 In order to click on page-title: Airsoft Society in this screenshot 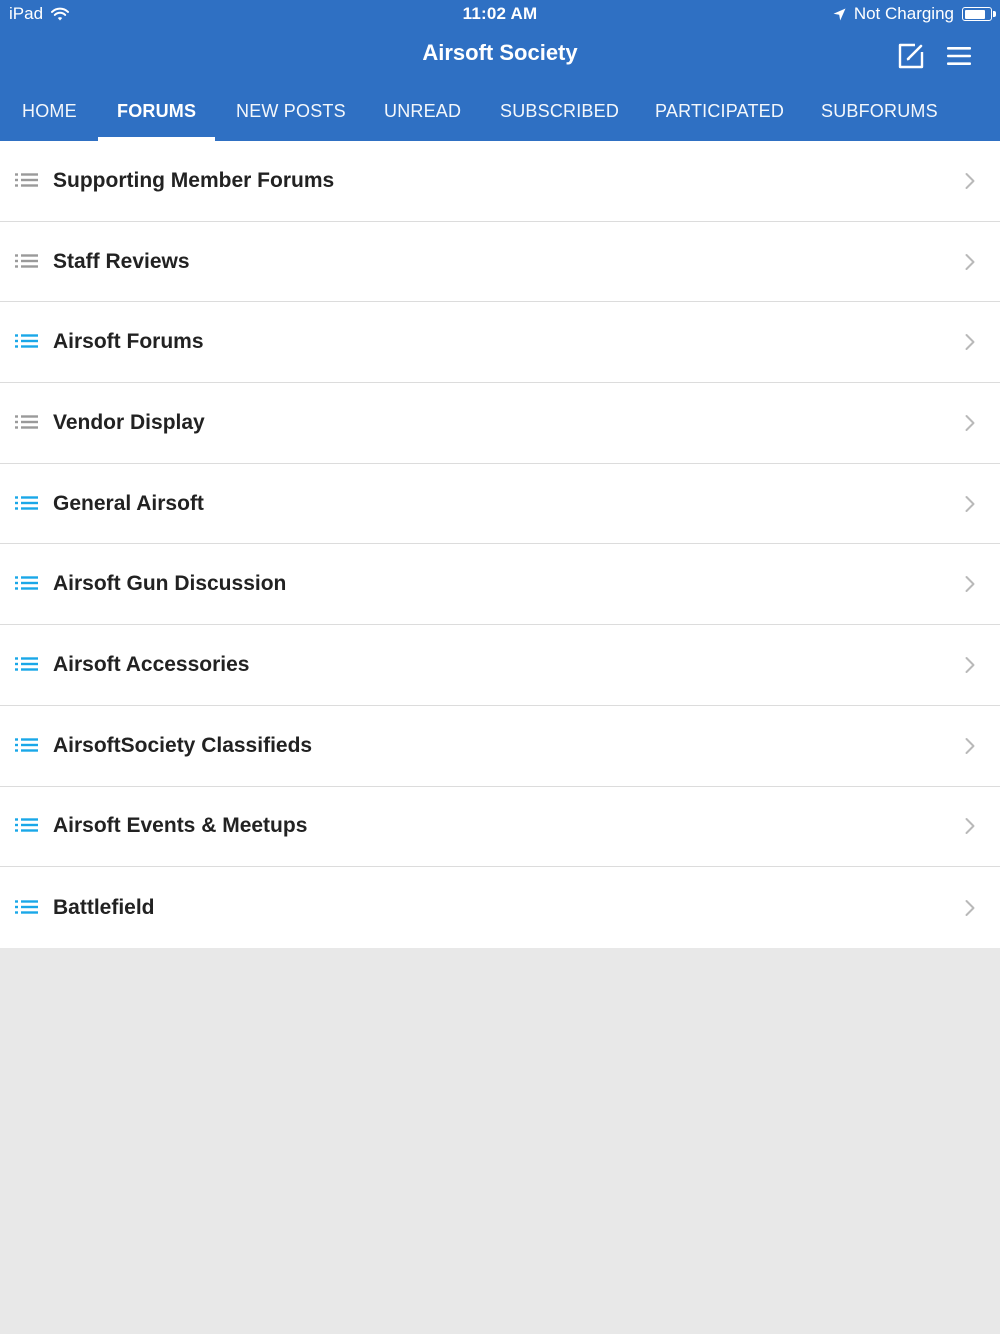, I will do `click(500, 52)`.